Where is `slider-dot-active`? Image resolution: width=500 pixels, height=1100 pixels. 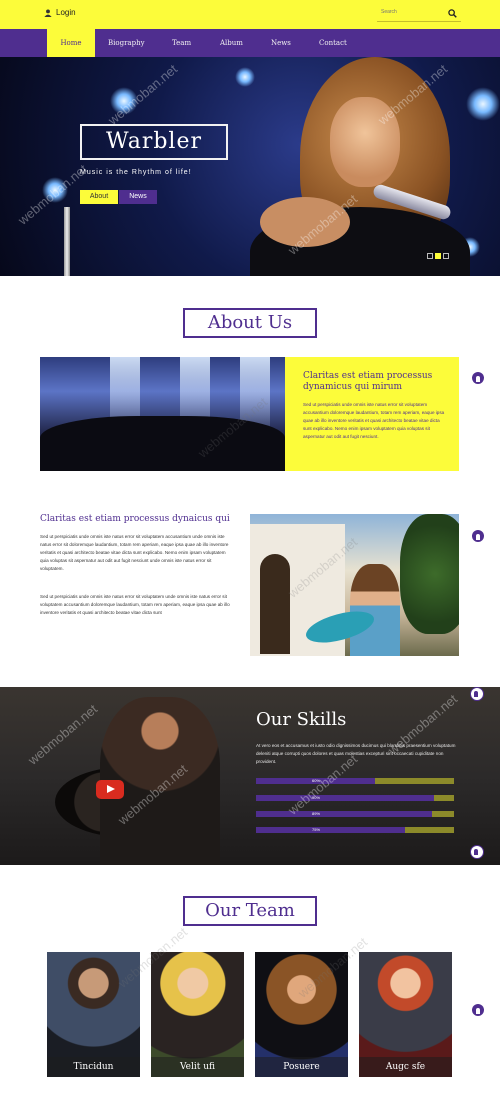
slider-dot-active is located at coordinates (438, 256).